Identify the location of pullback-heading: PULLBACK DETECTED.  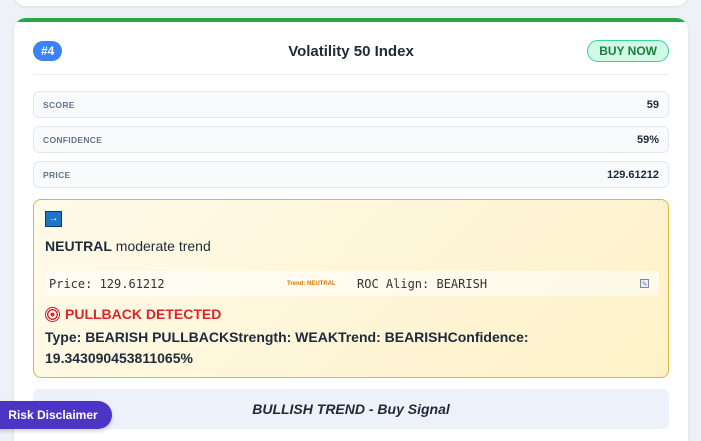
(133, 314).